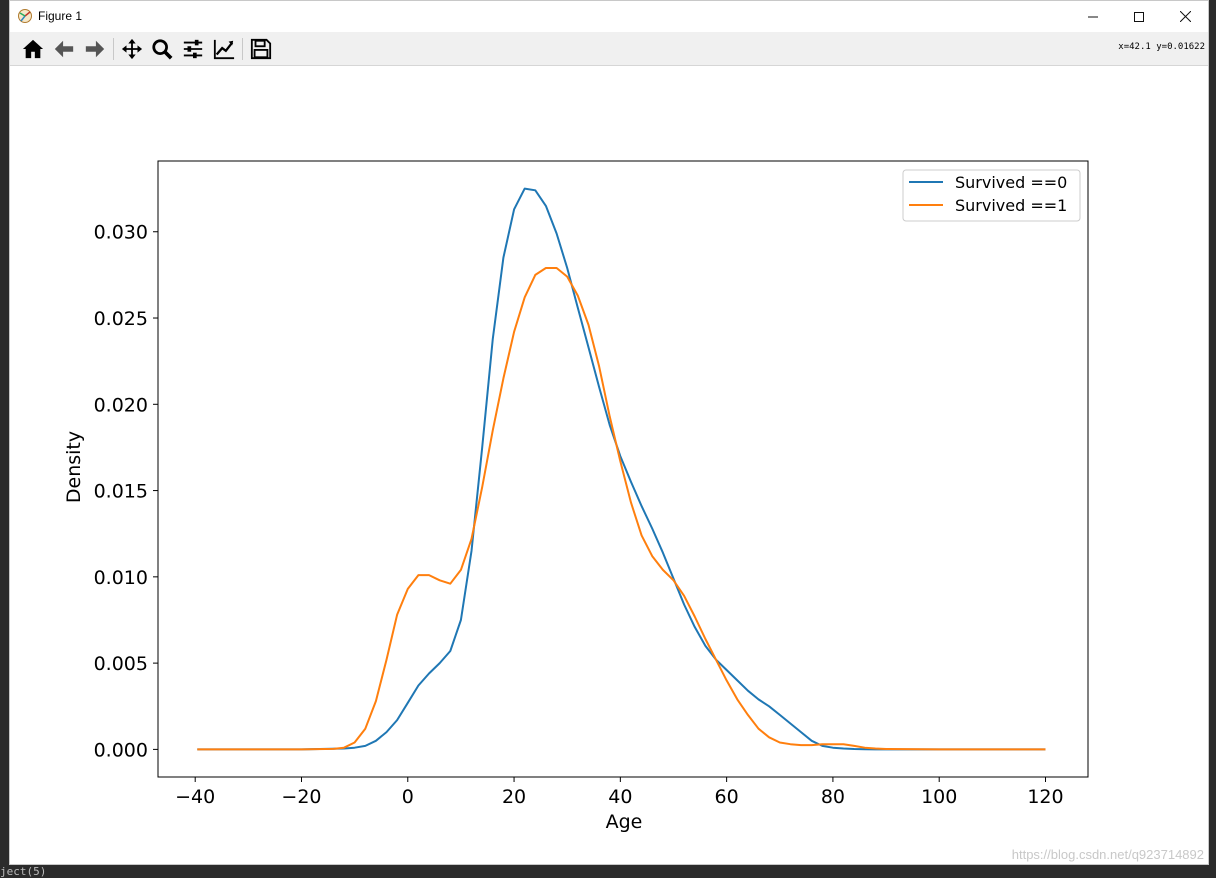  What do you see at coordinates (74, 467) in the screenshot?
I see `y-axis-label: Density` at bounding box center [74, 467].